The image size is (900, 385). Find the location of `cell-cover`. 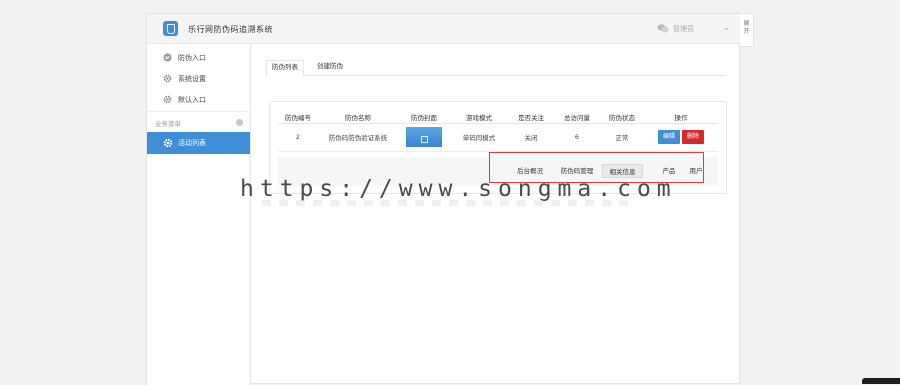

cell-cover is located at coordinates (424, 137).